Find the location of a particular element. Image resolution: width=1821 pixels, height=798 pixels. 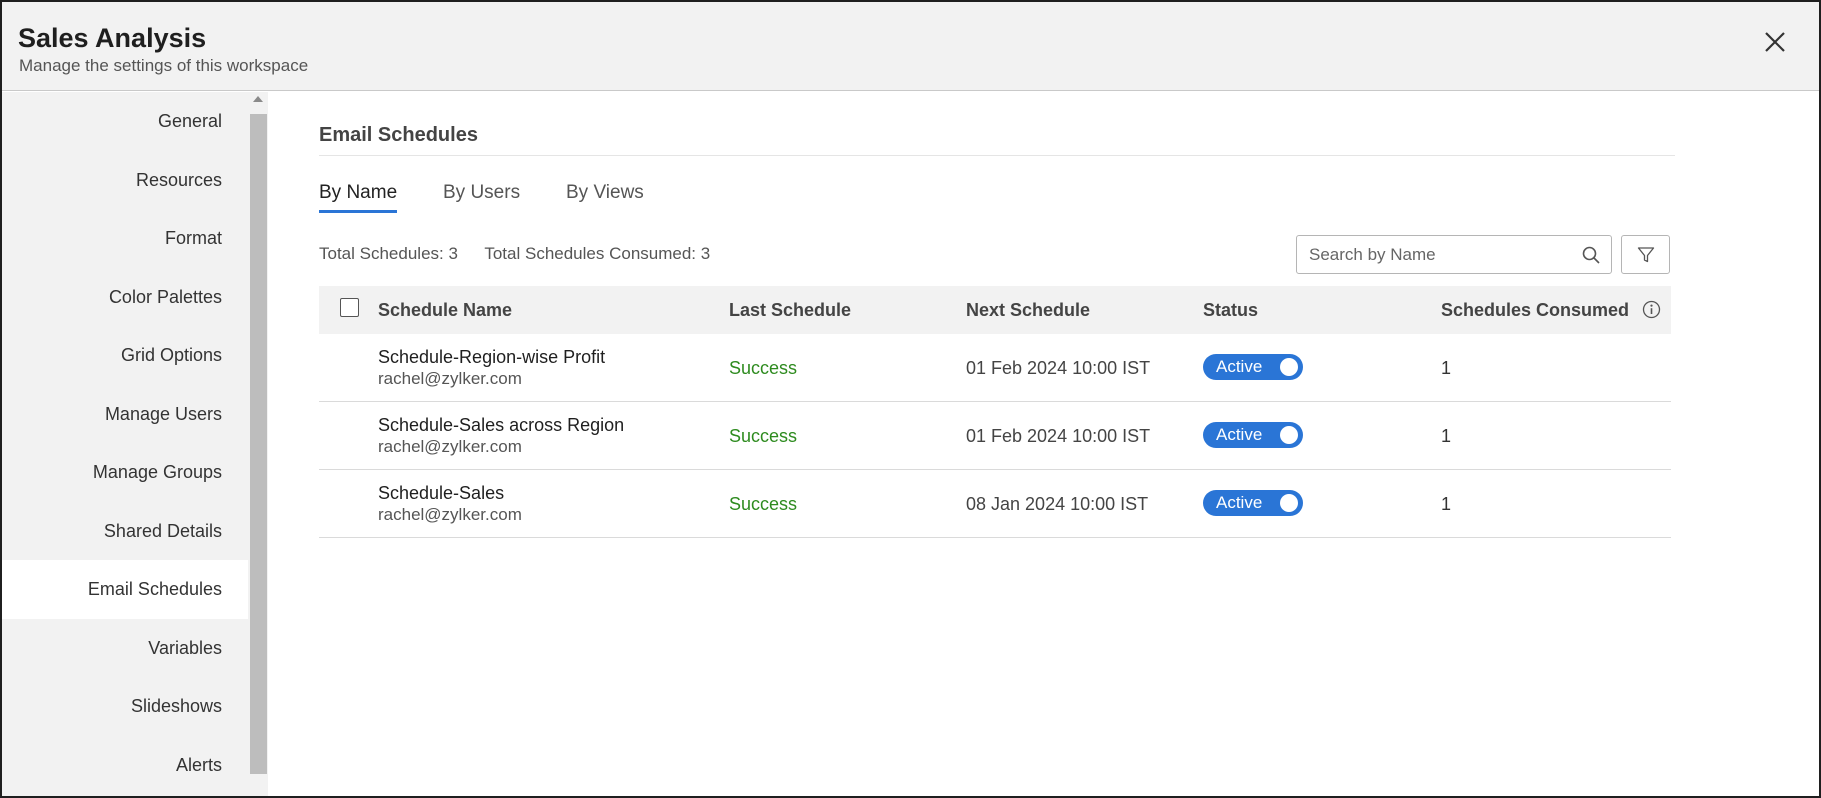

filter-button is located at coordinates (1645, 254).